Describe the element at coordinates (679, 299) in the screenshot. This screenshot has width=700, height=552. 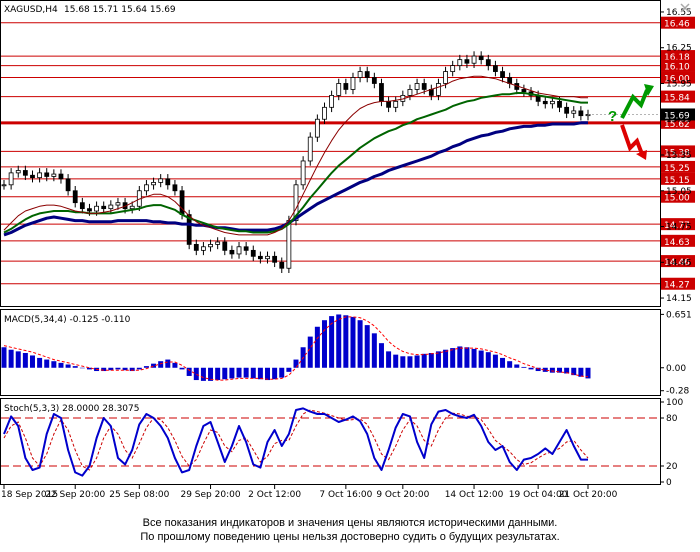
I see `price-tick-label: 14.15` at that location.